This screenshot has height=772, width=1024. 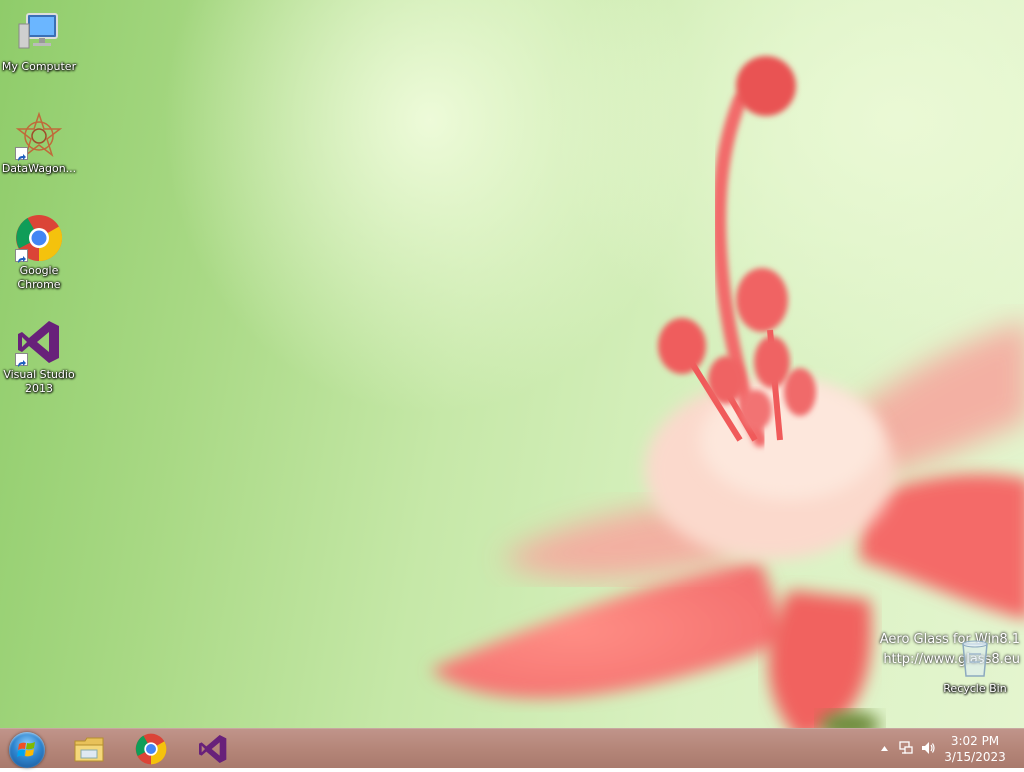 What do you see at coordinates (906, 749) in the screenshot?
I see `network-icon` at bounding box center [906, 749].